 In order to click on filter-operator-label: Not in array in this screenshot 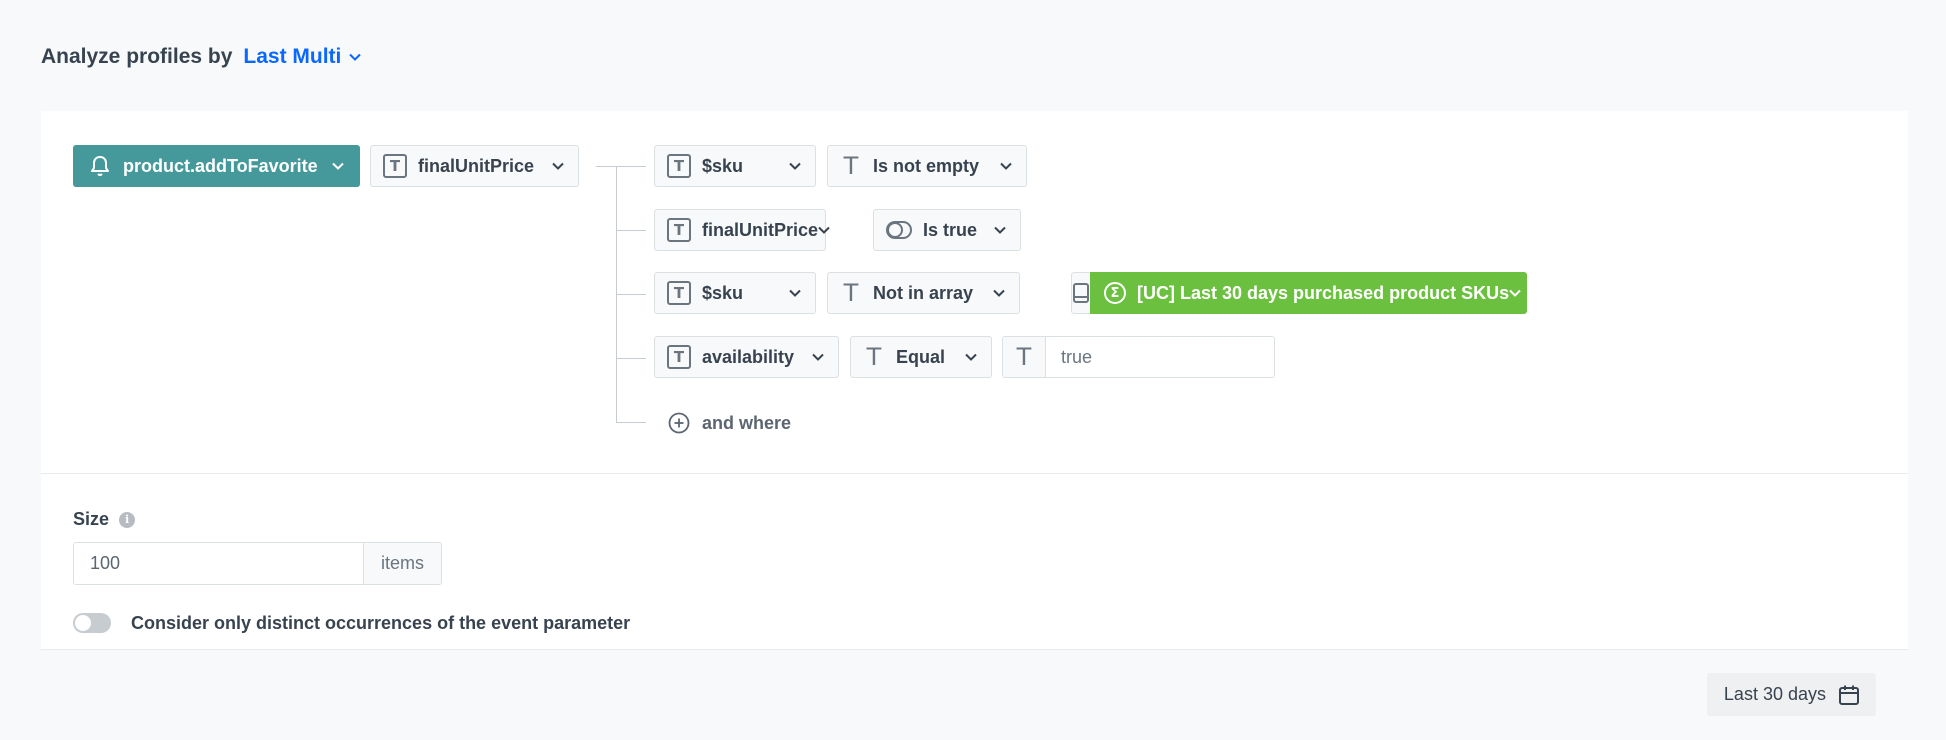, I will do `click(923, 292)`.